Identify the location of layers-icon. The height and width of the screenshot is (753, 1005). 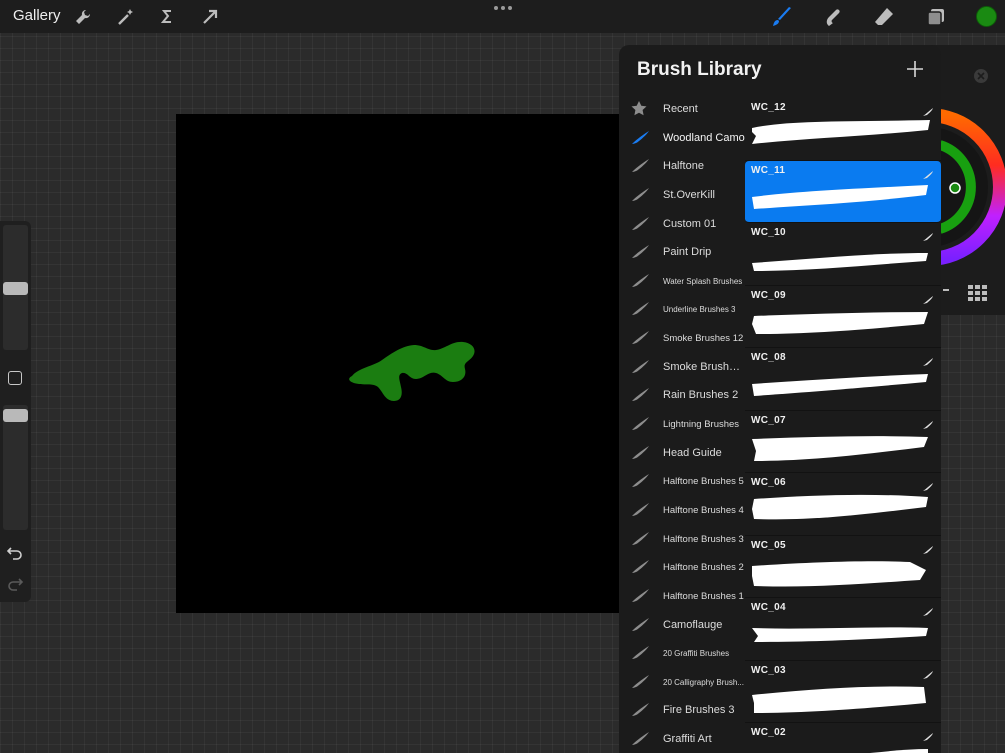
(936, 17).